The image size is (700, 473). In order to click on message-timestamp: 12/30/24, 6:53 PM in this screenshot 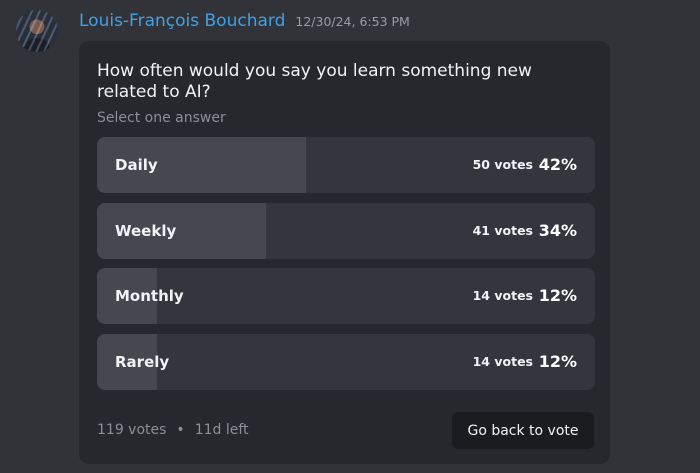, I will do `click(352, 21)`.